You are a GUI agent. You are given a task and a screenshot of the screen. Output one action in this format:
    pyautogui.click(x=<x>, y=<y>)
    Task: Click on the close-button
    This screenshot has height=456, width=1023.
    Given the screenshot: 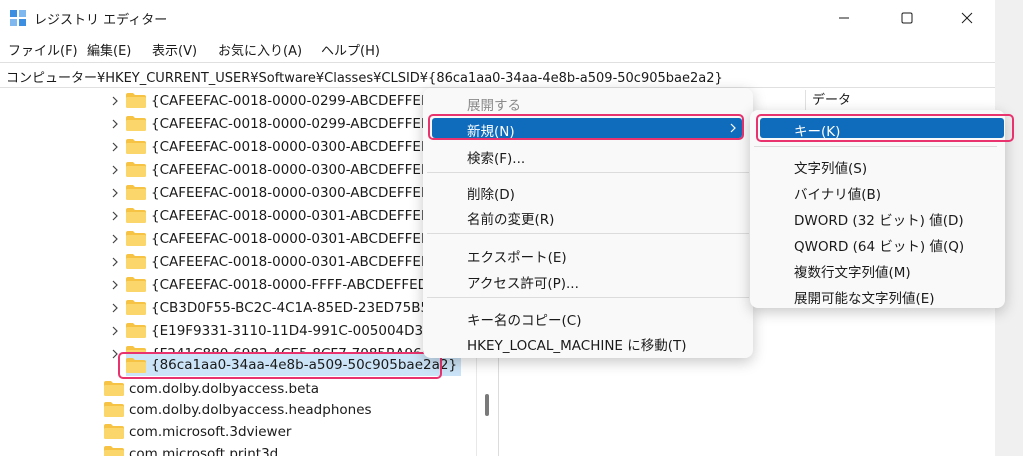 What is the action you would take?
    pyautogui.click(x=967, y=18)
    